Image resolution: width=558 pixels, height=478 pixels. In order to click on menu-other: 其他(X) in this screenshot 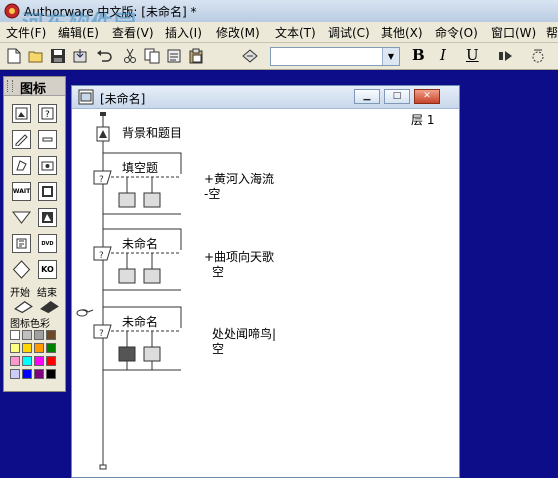, I will do `click(402, 32)`.